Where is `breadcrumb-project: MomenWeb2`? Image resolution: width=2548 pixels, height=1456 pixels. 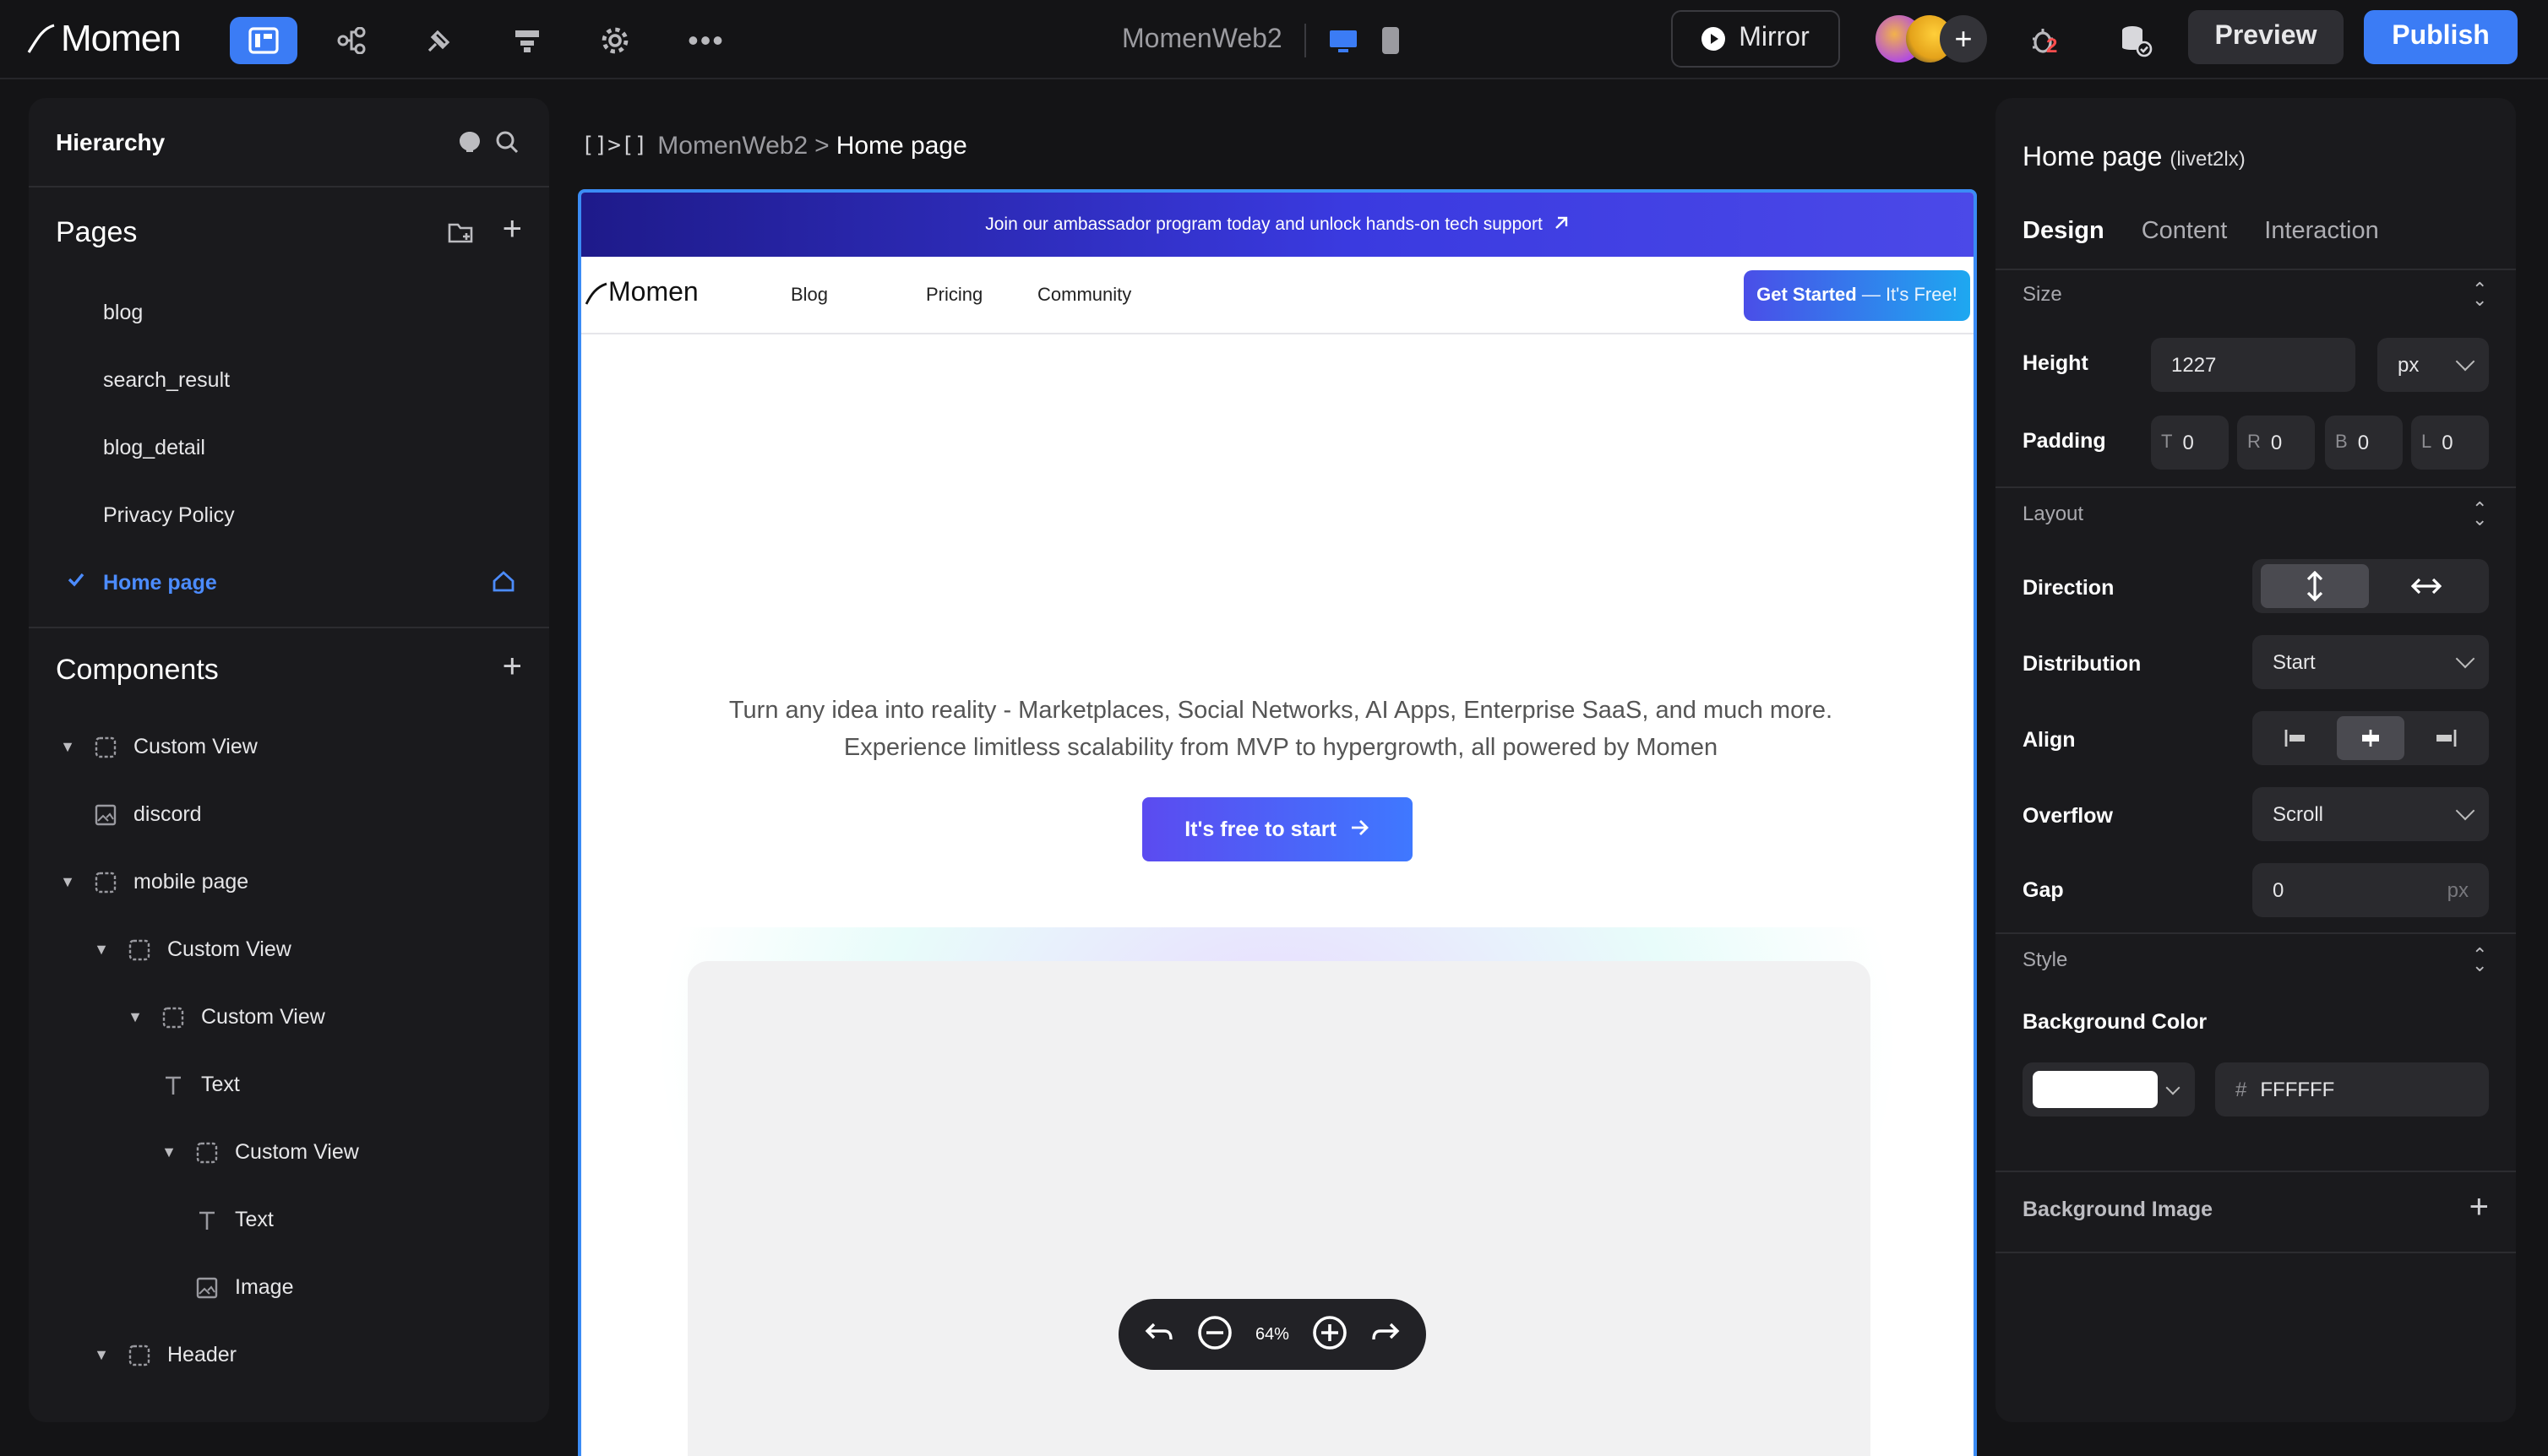 breadcrumb-project: MomenWeb2 is located at coordinates (732, 146).